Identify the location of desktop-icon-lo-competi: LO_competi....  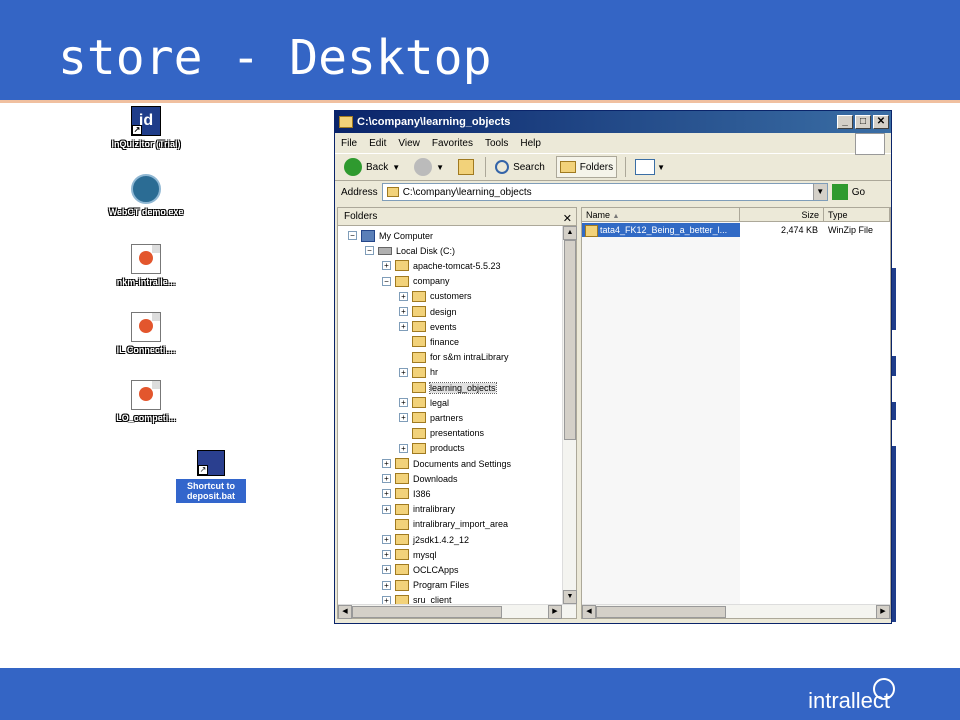
(146, 401).